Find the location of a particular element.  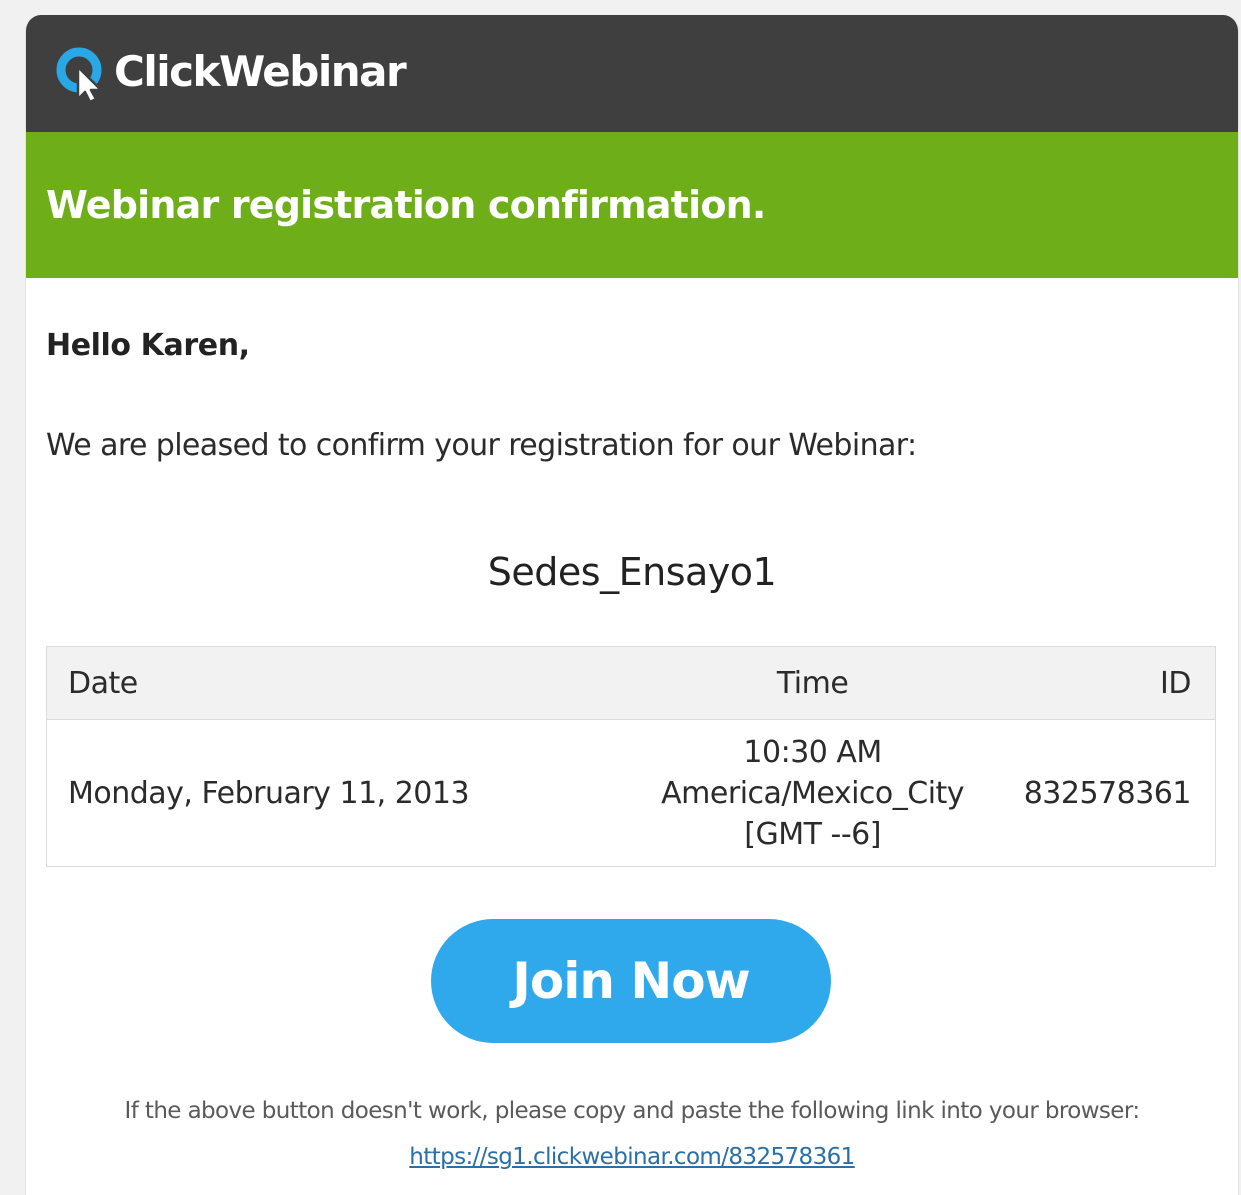

header-id: ID is located at coordinates (1119, 683).